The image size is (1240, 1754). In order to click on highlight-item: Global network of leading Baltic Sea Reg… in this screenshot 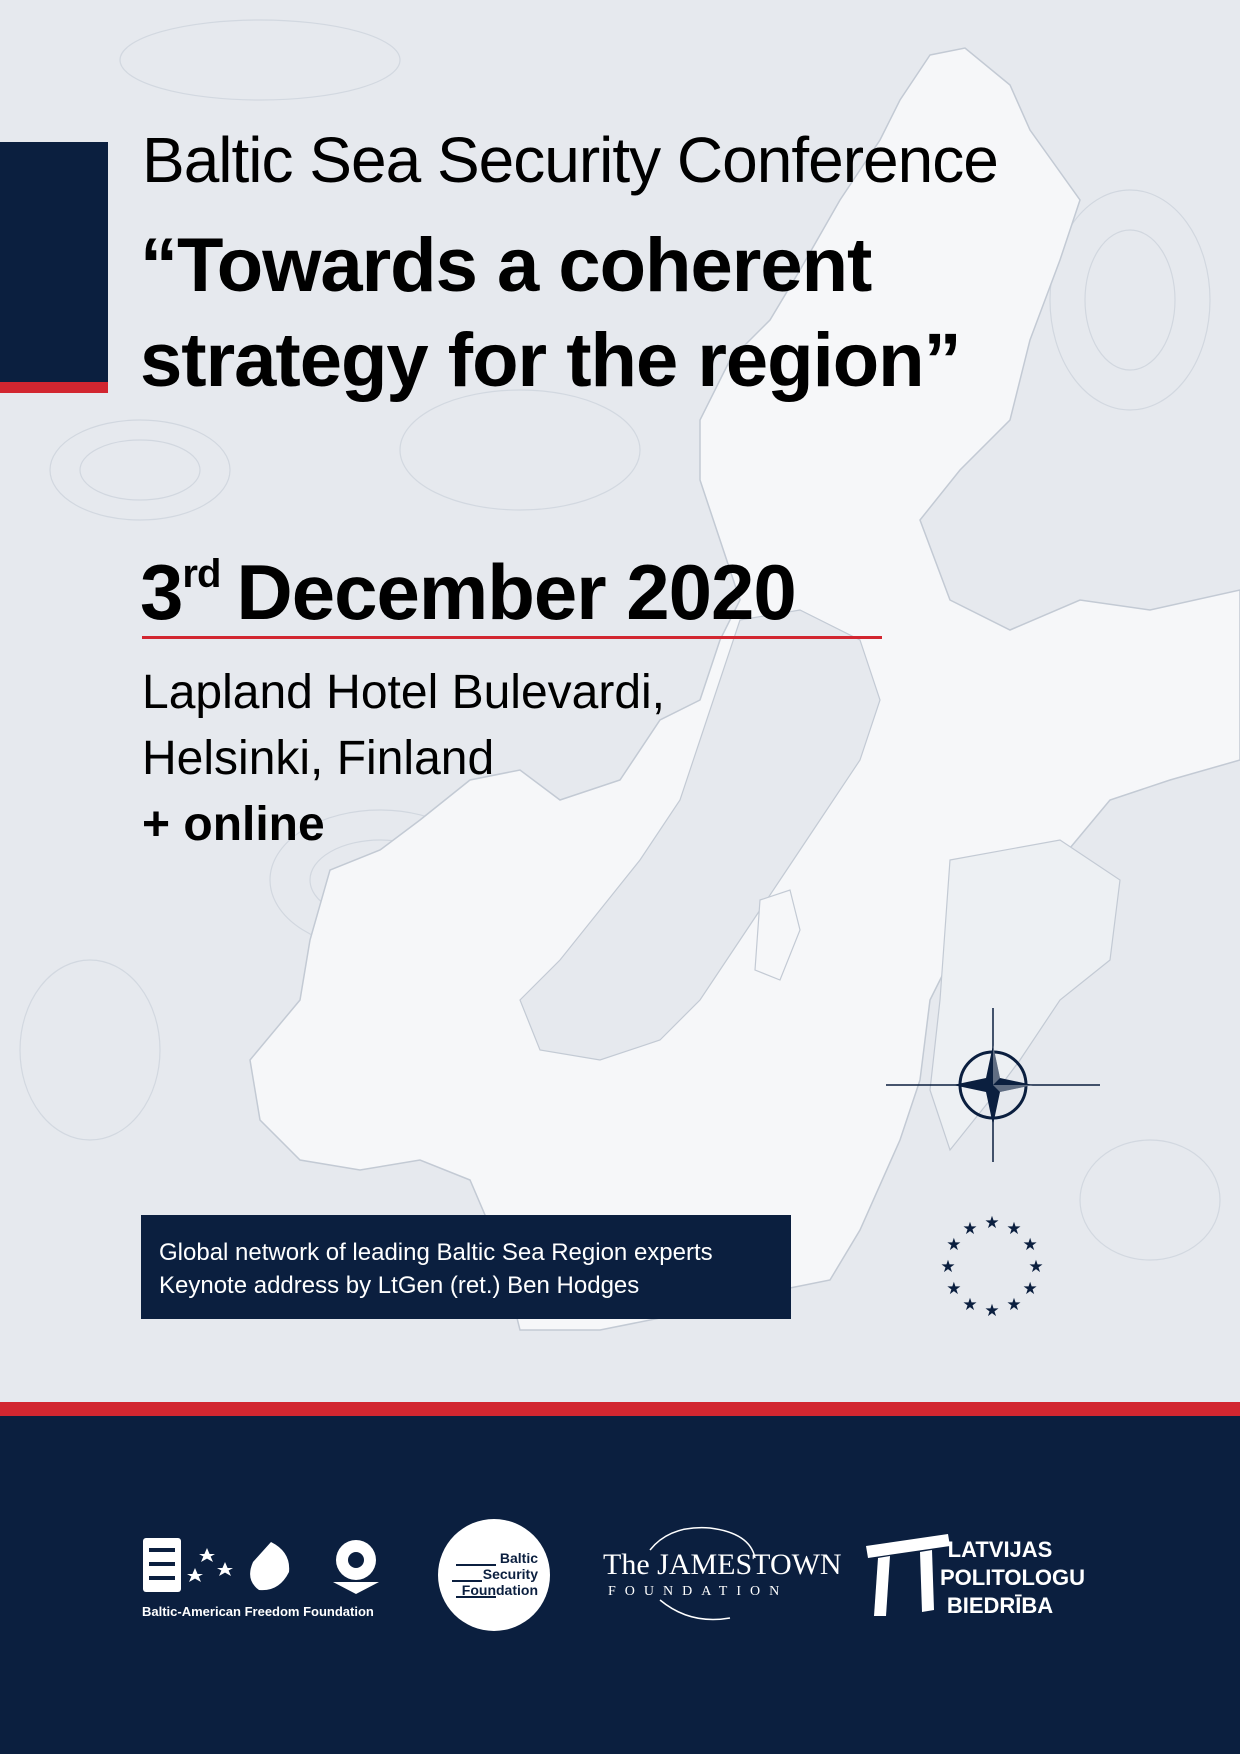, I will do `click(436, 1252)`.